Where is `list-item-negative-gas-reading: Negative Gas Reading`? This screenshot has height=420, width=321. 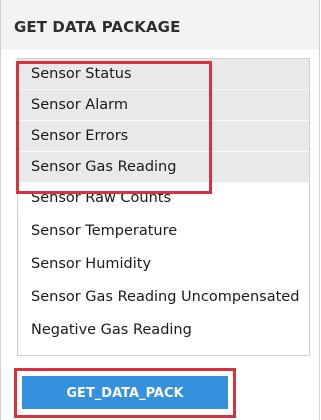 list-item-negative-gas-reading: Negative Gas Reading is located at coordinates (163, 330).